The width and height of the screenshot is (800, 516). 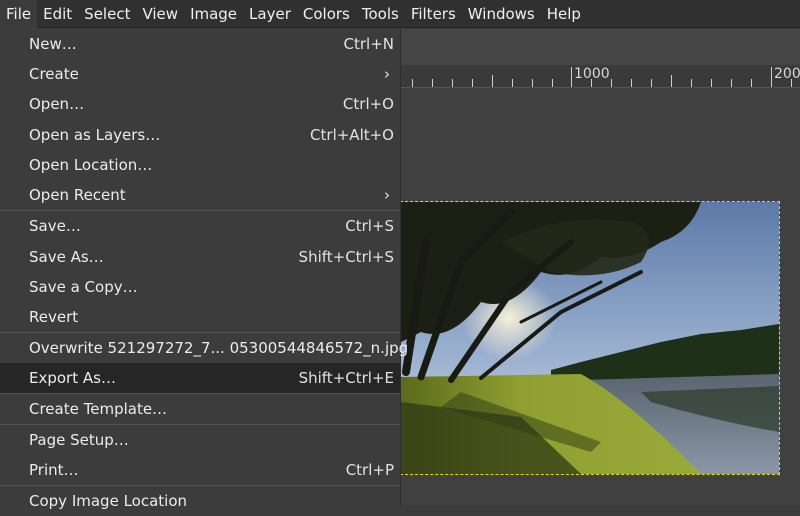 What do you see at coordinates (19, 14) in the screenshot?
I see `menu-file: File` at bounding box center [19, 14].